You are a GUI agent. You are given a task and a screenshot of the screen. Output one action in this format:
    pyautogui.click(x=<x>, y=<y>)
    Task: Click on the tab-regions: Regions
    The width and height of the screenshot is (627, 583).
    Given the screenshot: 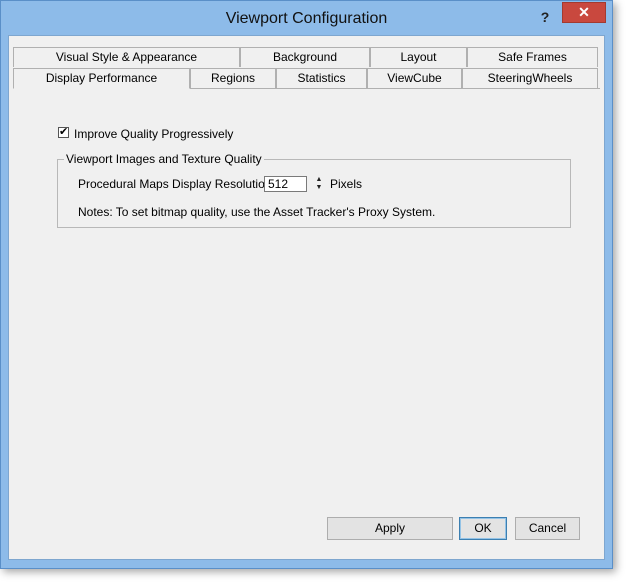 What is the action you would take?
    pyautogui.click(x=233, y=78)
    